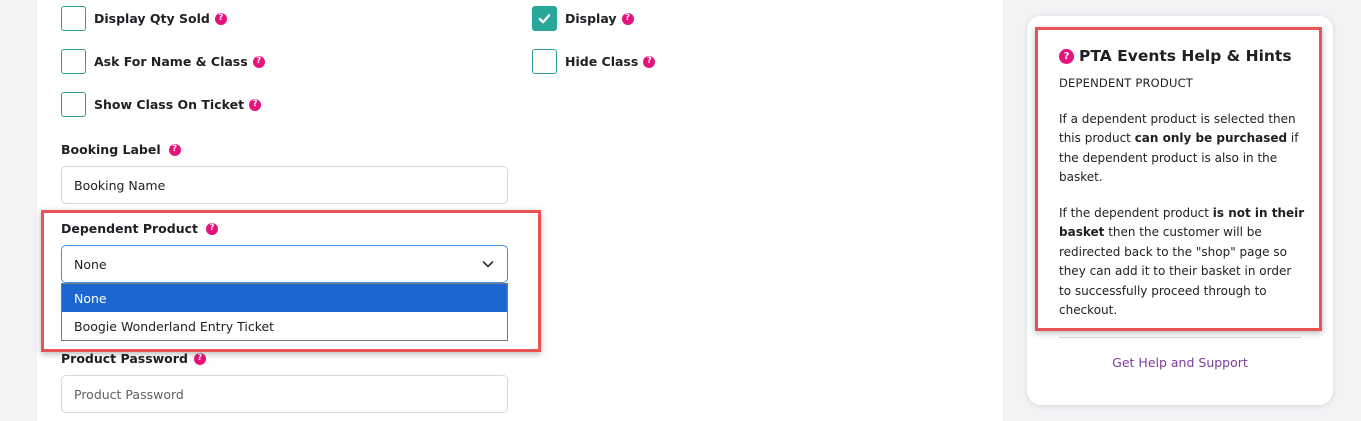 The image size is (1361, 421). What do you see at coordinates (1211, 138) in the screenshot?
I see `help-emphasis: can only be purchased` at bounding box center [1211, 138].